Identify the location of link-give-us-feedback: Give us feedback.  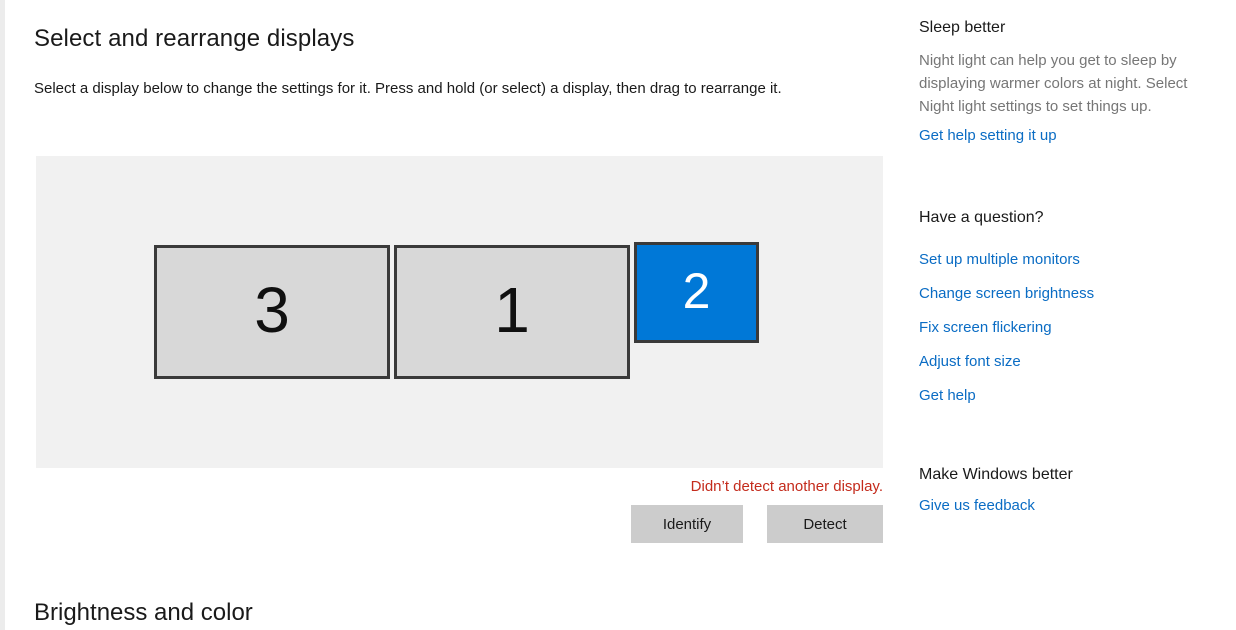
(977, 506).